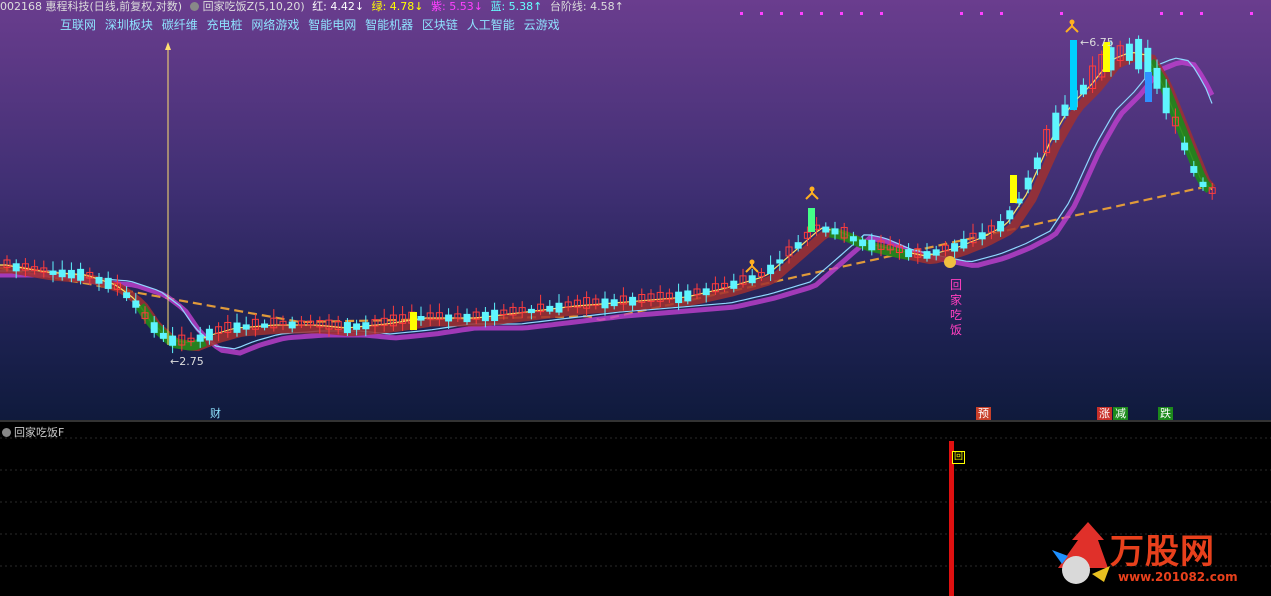  What do you see at coordinates (1120, 413) in the screenshot?
I see `event-jian: 减` at bounding box center [1120, 413].